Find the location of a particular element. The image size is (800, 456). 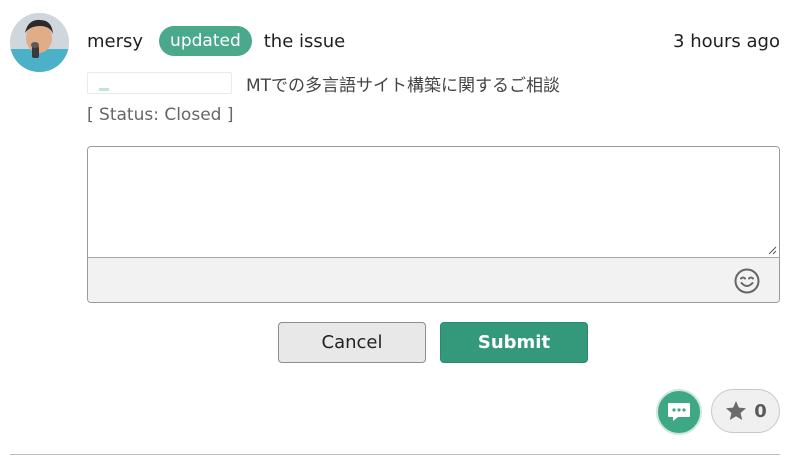

editor-toolbar is located at coordinates (433, 279).